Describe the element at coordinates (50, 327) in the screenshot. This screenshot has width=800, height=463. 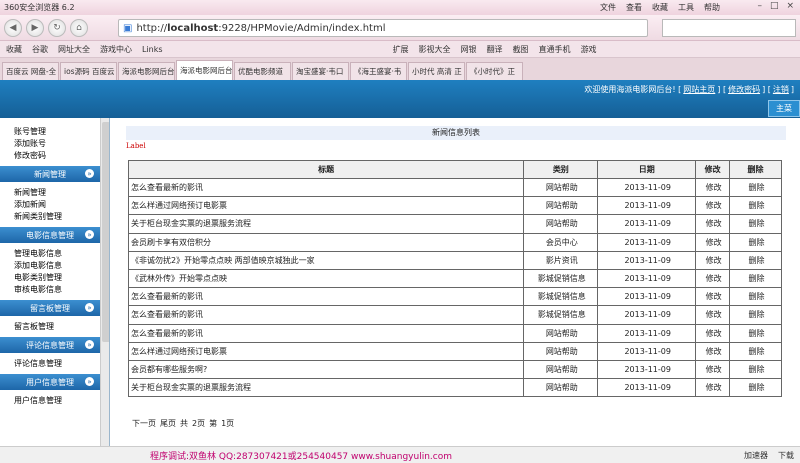
I see `sidebar-item-guestbook: 留言板管理` at that location.